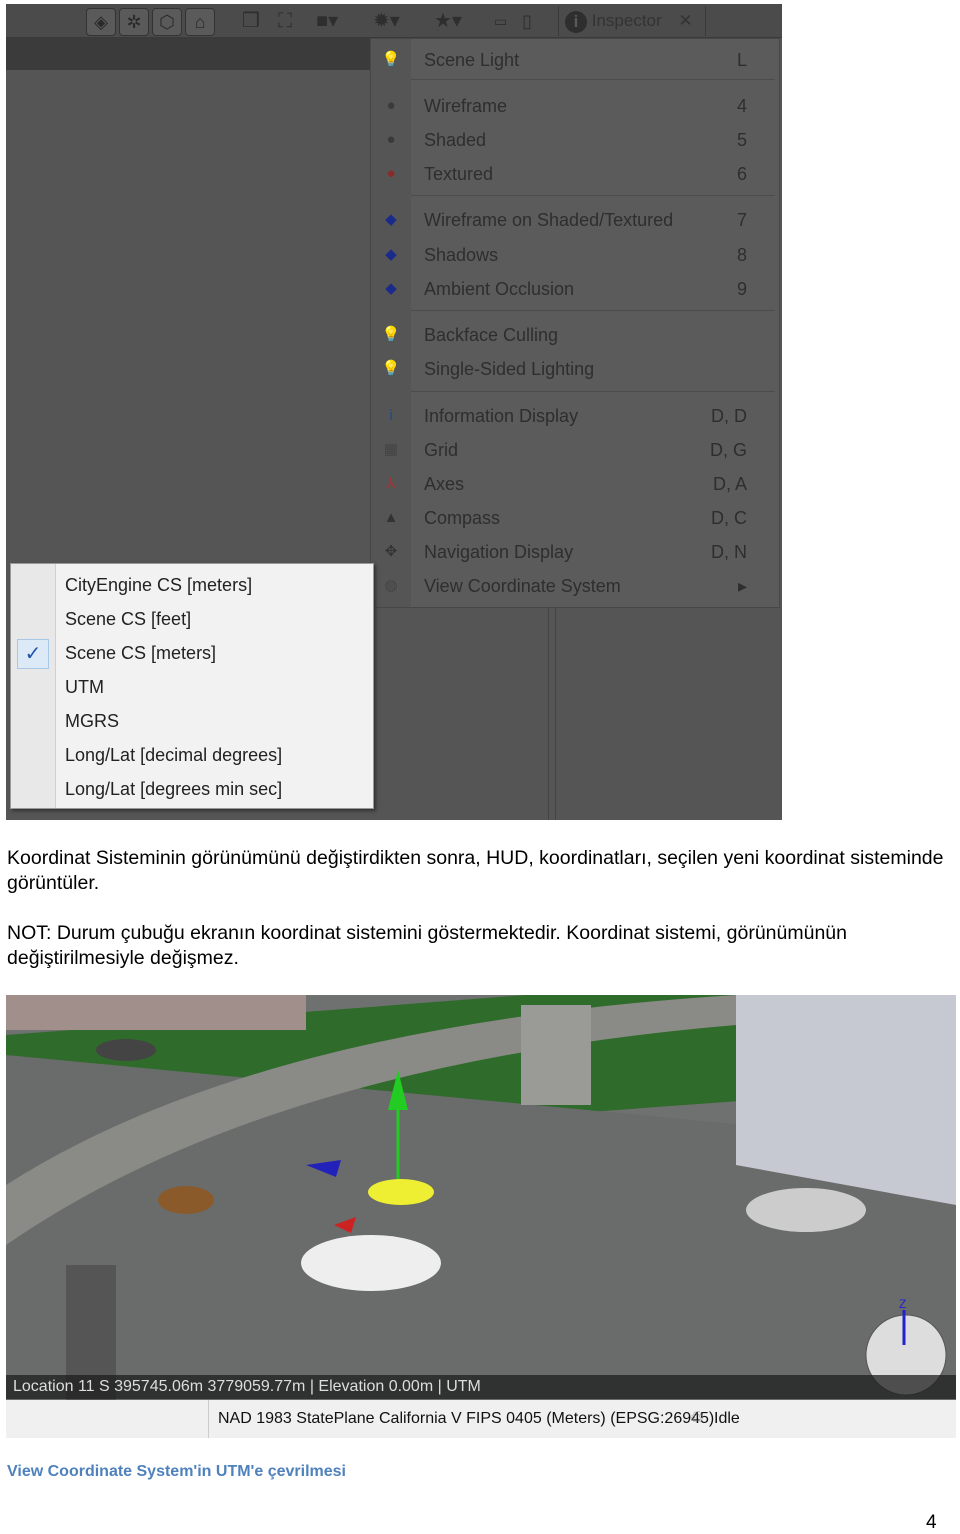 This screenshot has width=960, height=1534. What do you see at coordinates (386, 21) in the screenshot?
I see `light-icon: ✹▾` at bounding box center [386, 21].